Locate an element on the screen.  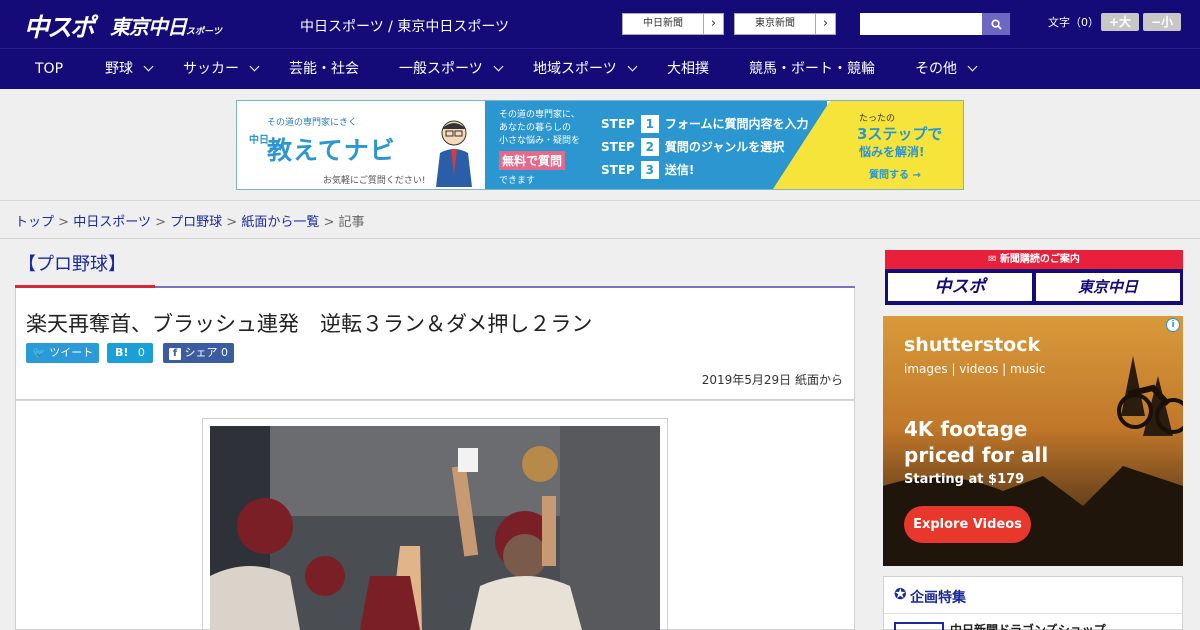
nav-item-baseball: 野球 is located at coordinates (129, 69).